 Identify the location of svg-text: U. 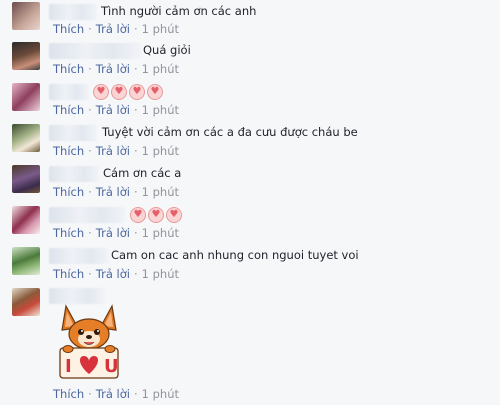
(111, 366).